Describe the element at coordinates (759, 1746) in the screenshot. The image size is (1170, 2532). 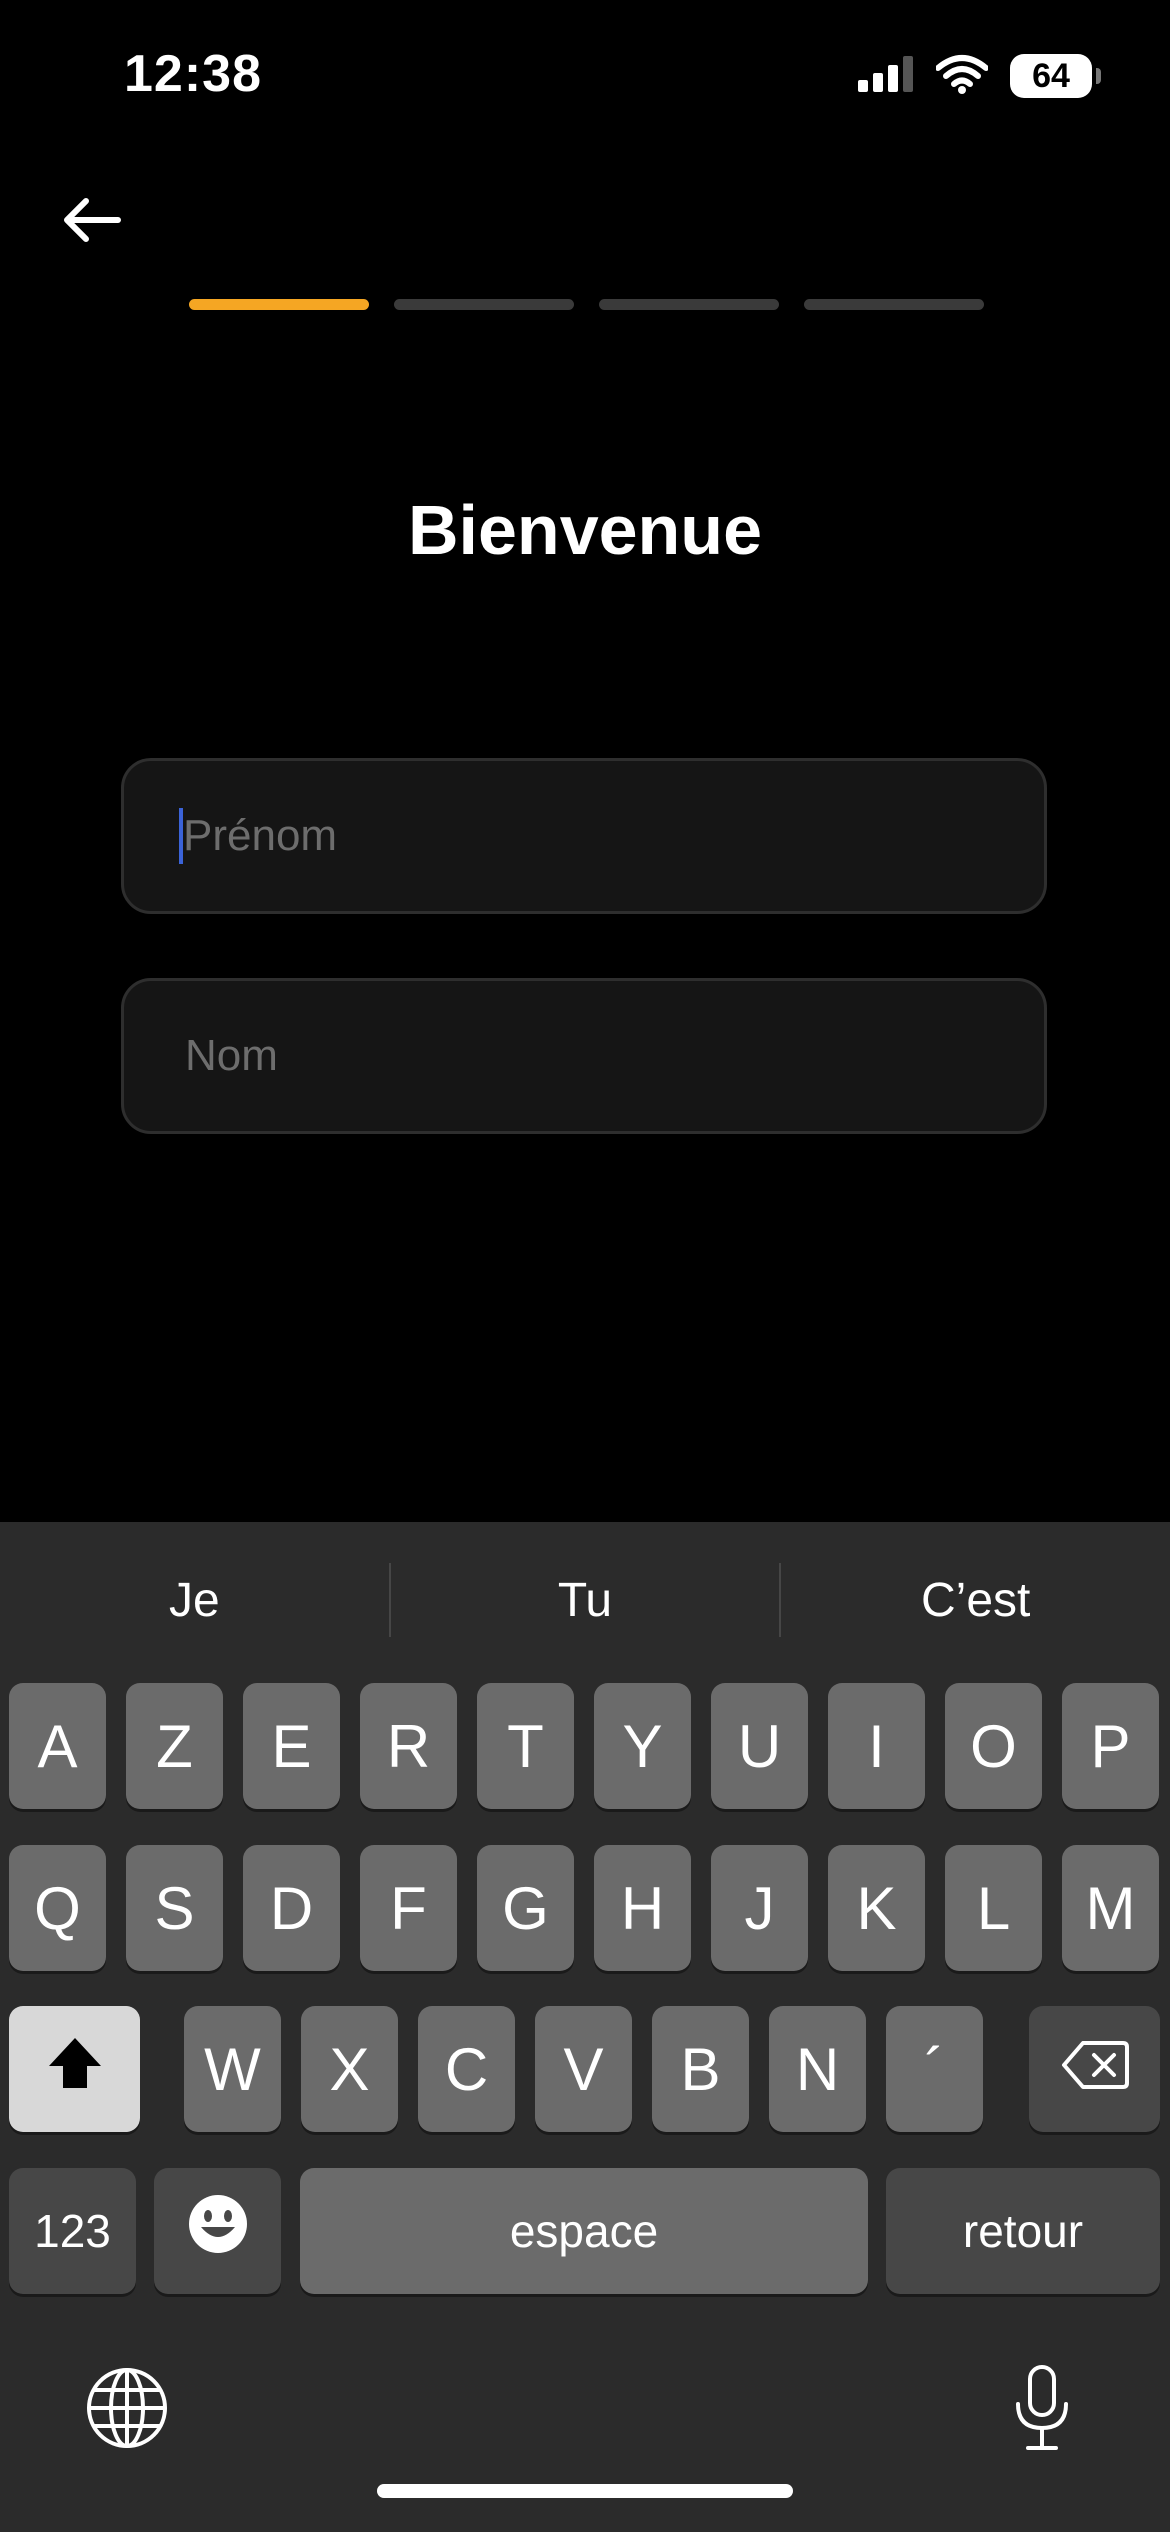
I see `key-u: U` at that location.